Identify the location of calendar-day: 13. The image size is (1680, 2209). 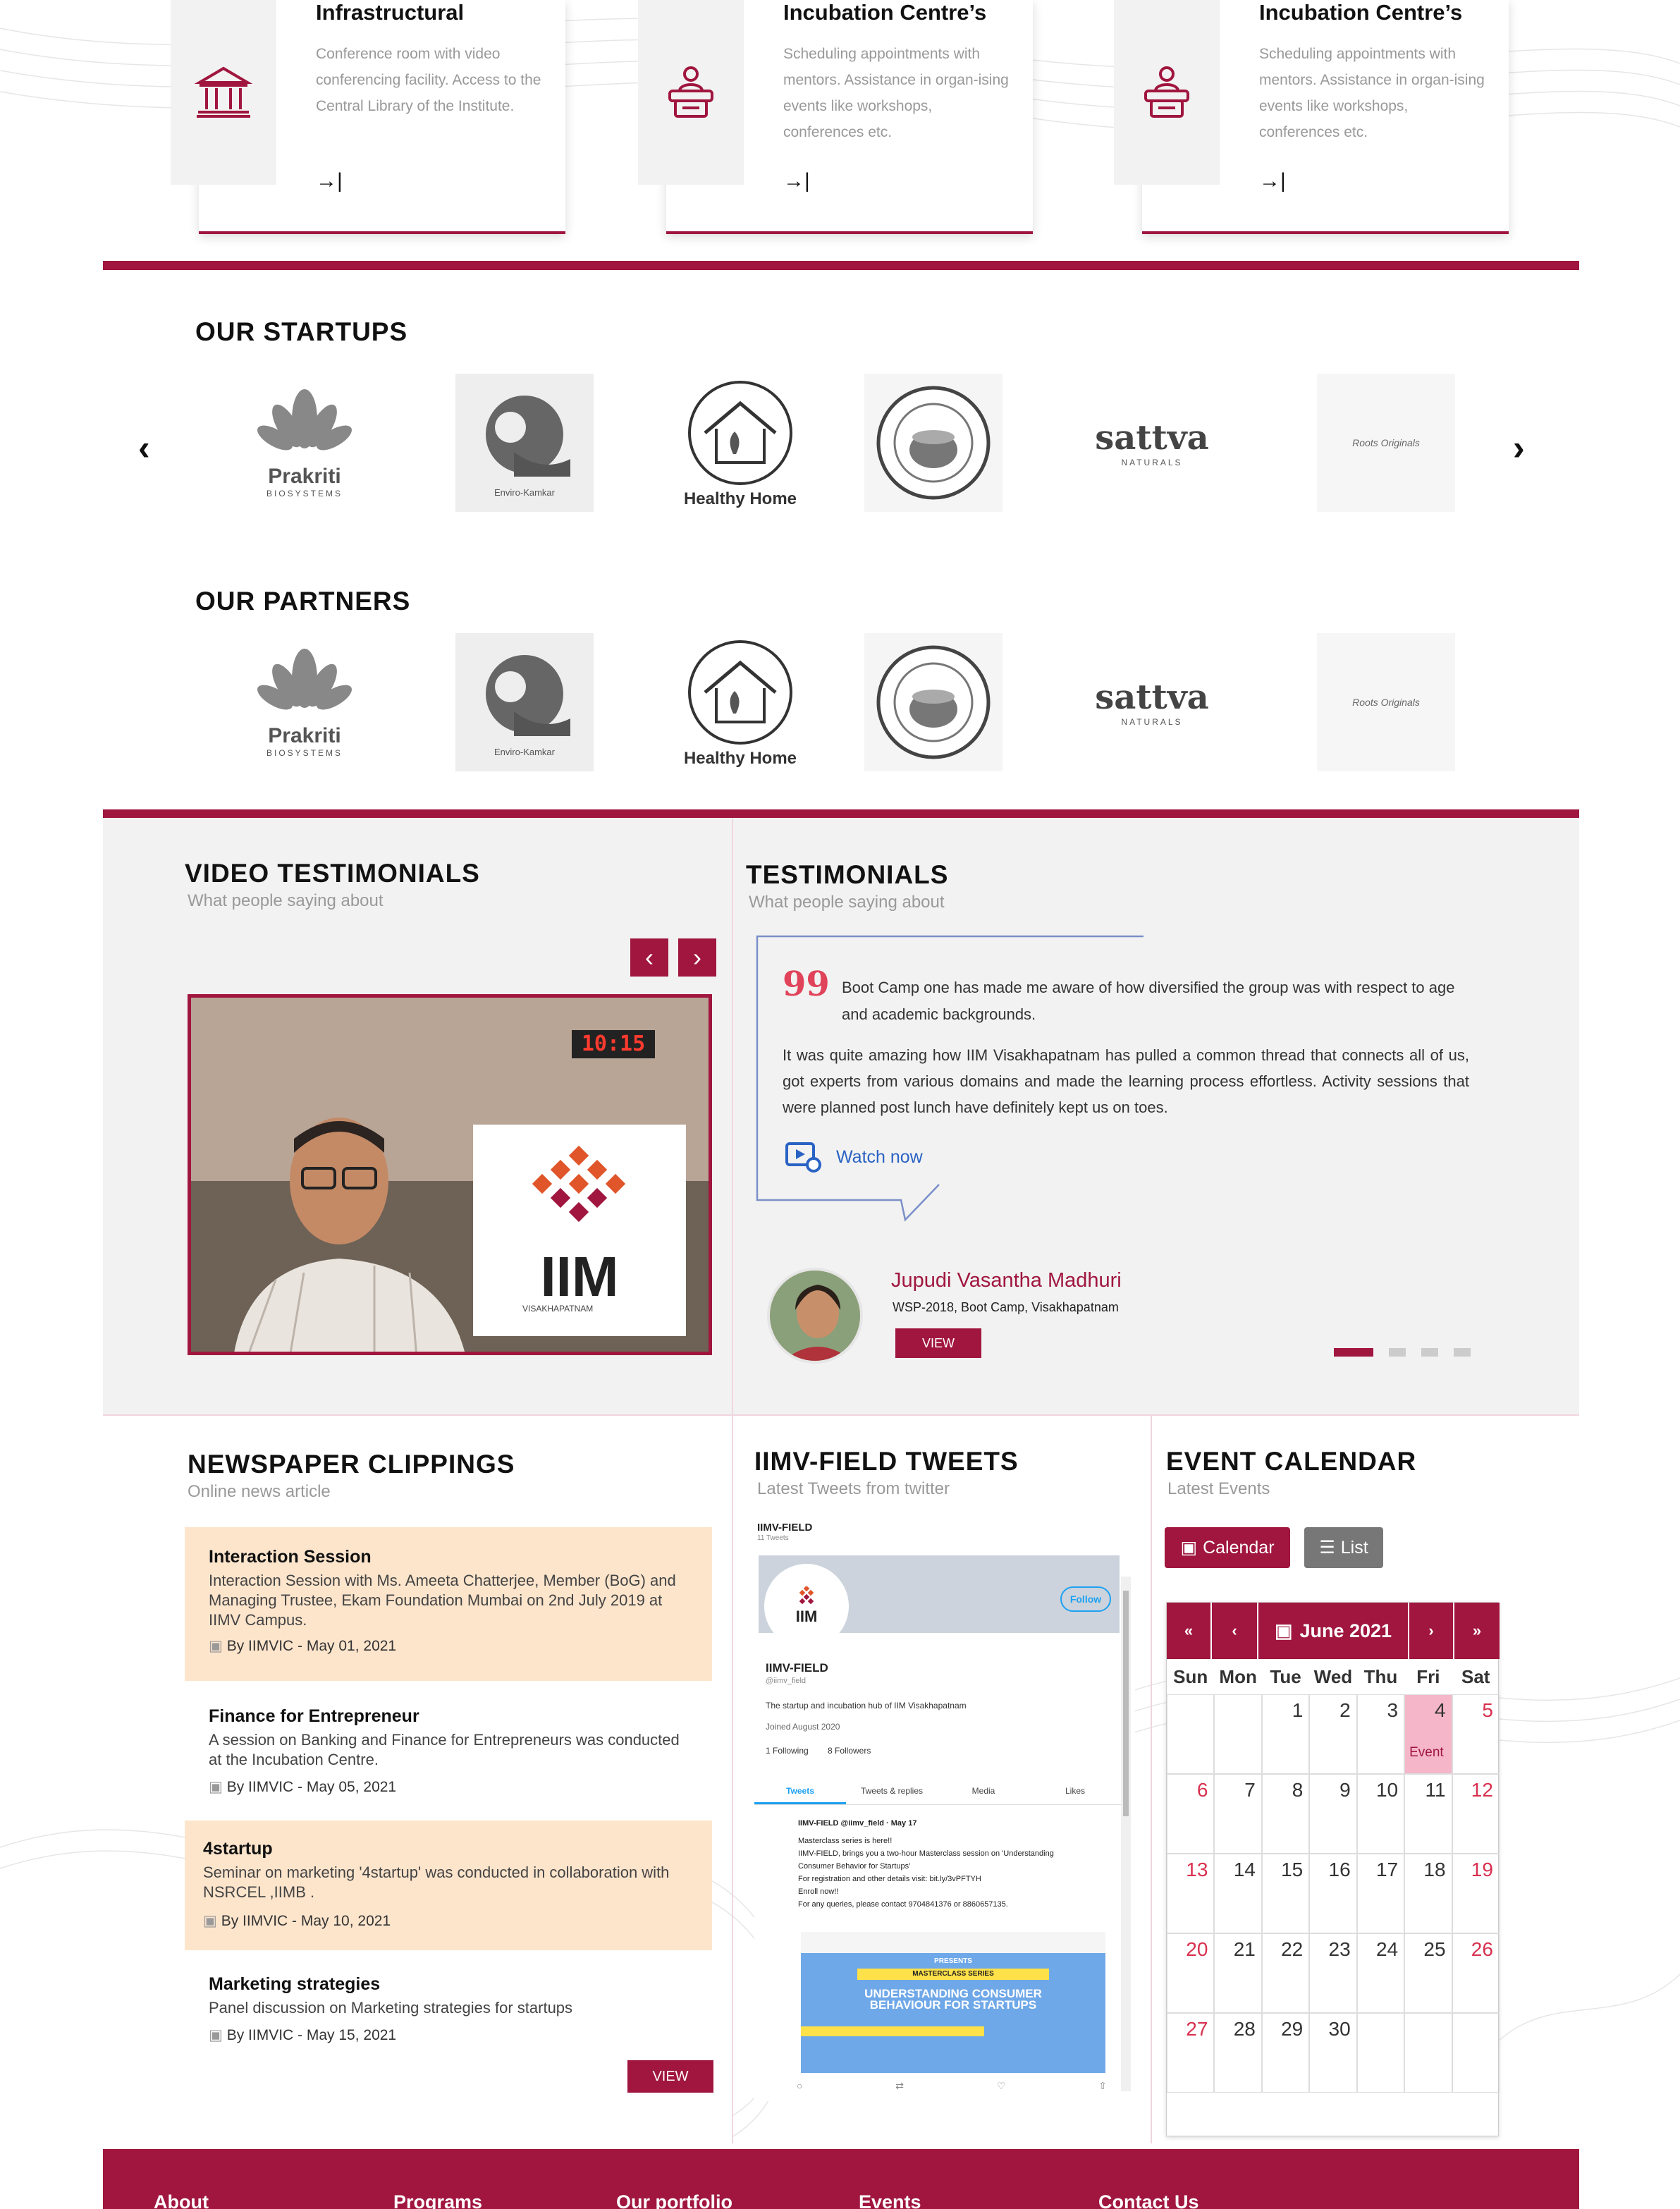
(1191, 1893).